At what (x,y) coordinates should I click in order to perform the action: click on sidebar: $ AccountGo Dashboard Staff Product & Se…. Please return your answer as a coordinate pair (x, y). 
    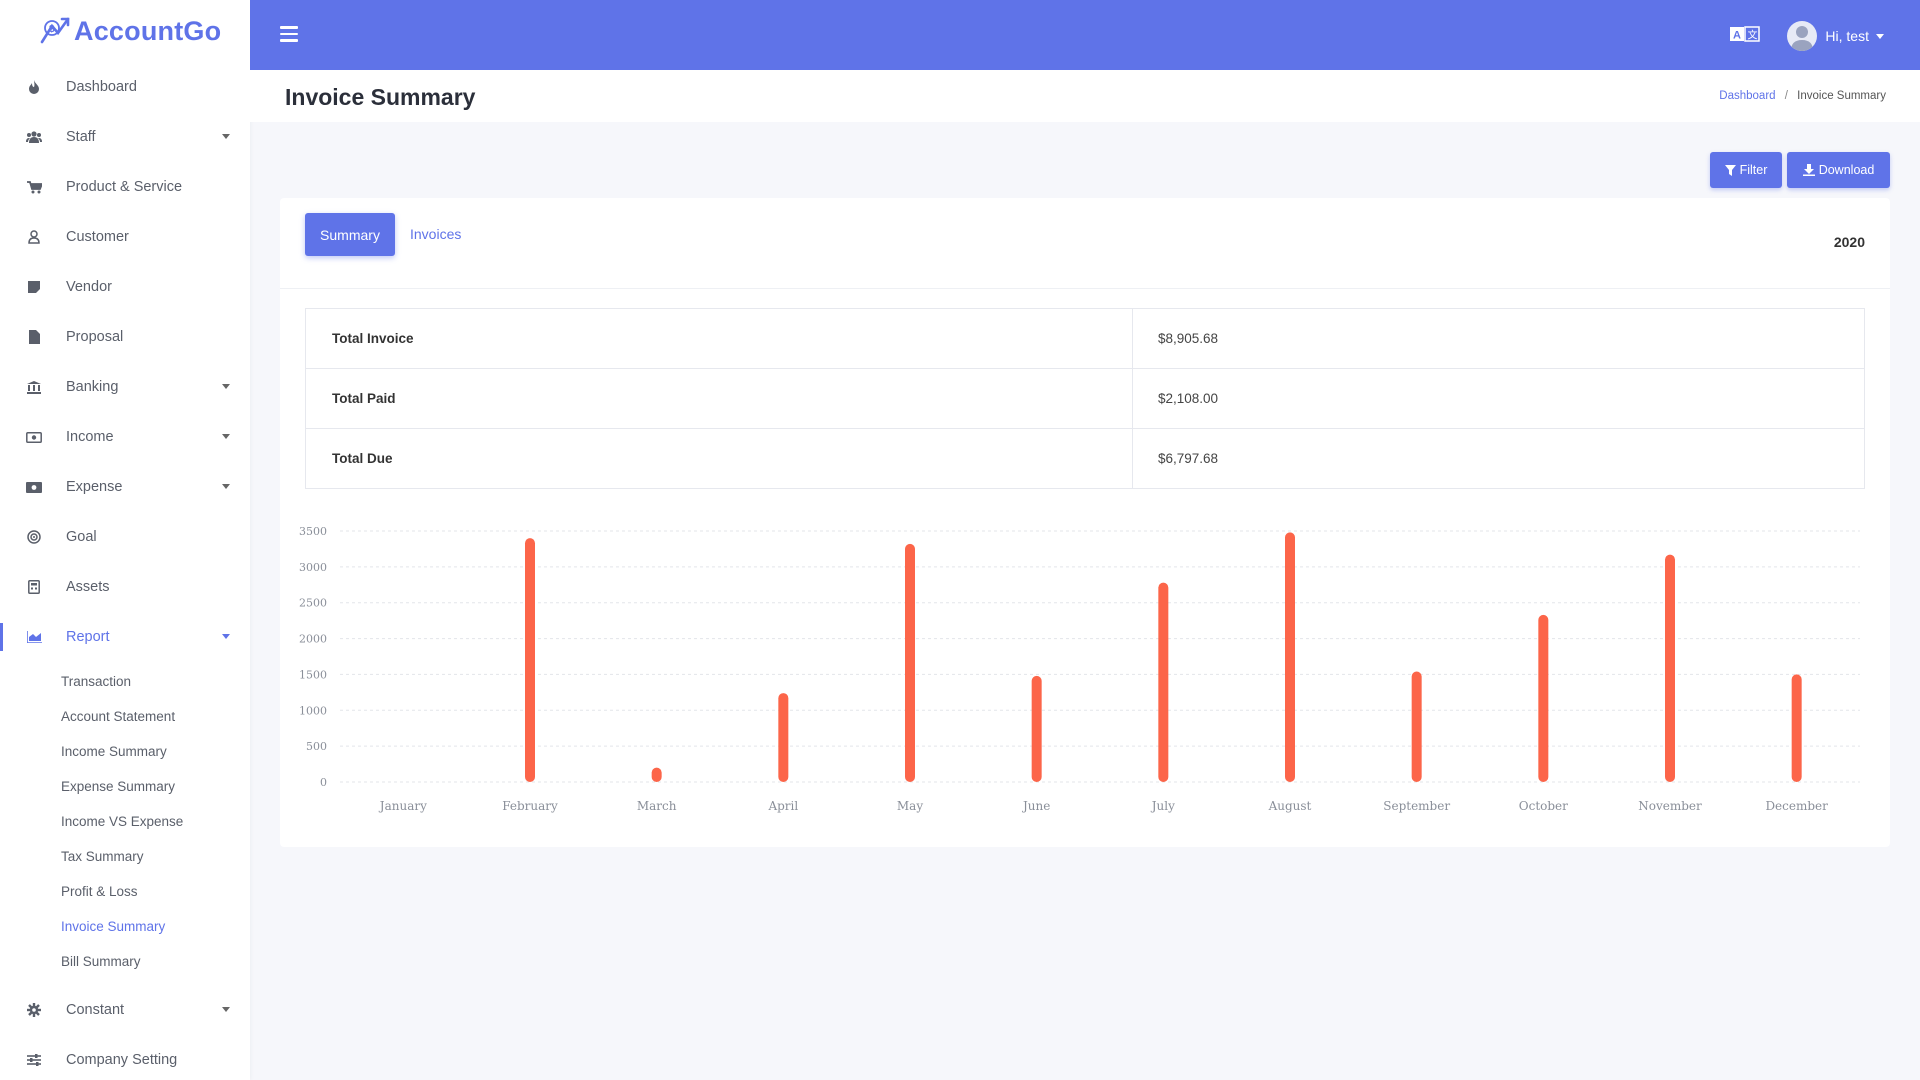
    Looking at the image, I should click on (125, 540).